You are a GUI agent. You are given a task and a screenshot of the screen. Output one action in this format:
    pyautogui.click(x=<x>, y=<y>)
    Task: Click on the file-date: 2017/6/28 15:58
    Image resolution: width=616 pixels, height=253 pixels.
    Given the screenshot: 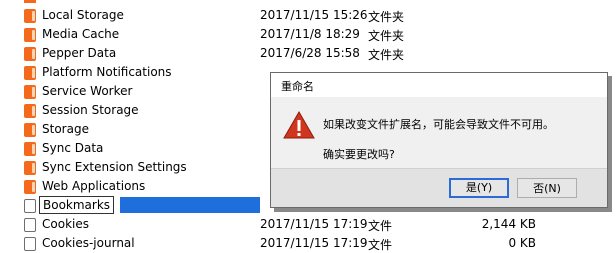 What is the action you would take?
    pyautogui.click(x=310, y=53)
    